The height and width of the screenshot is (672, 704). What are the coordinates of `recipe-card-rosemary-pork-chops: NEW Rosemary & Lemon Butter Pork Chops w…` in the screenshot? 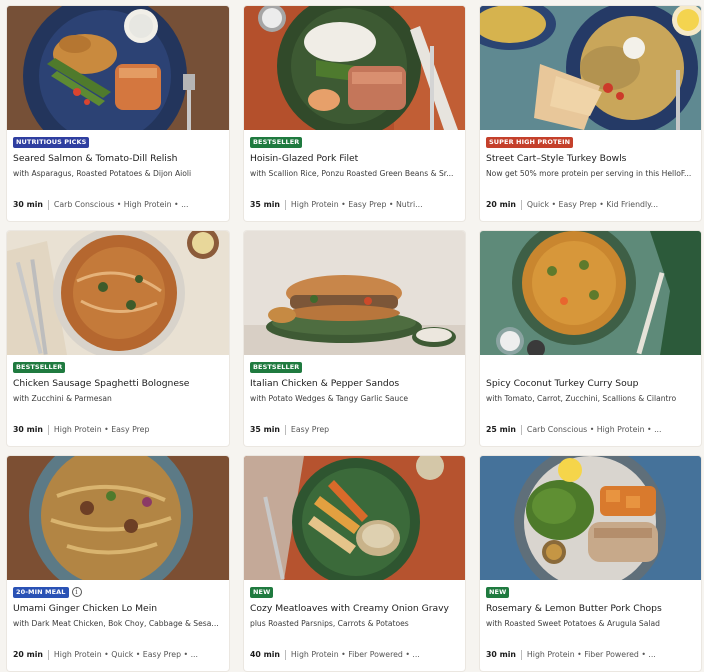 It's located at (590, 563).